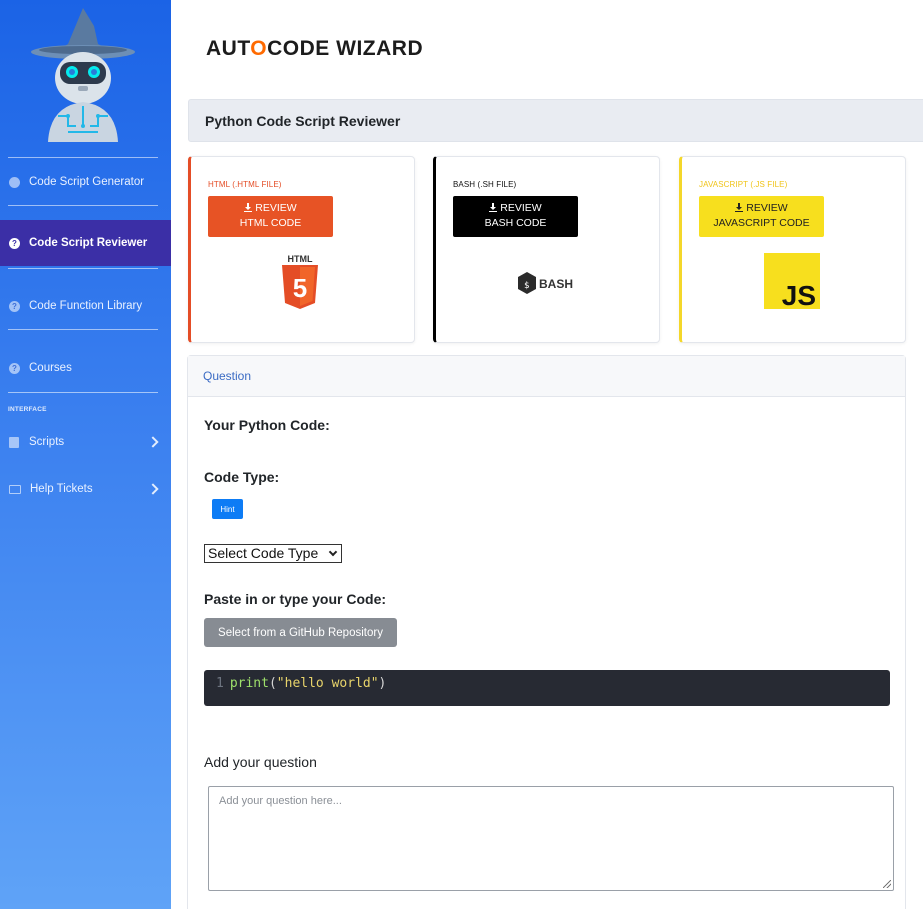 The width and height of the screenshot is (923, 909). What do you see at coordinates (761, 216) in the screenshot?
I see `review-javascript-button: REVIEW JAVASCRIPT CODE` at bounding box center [761, 216].